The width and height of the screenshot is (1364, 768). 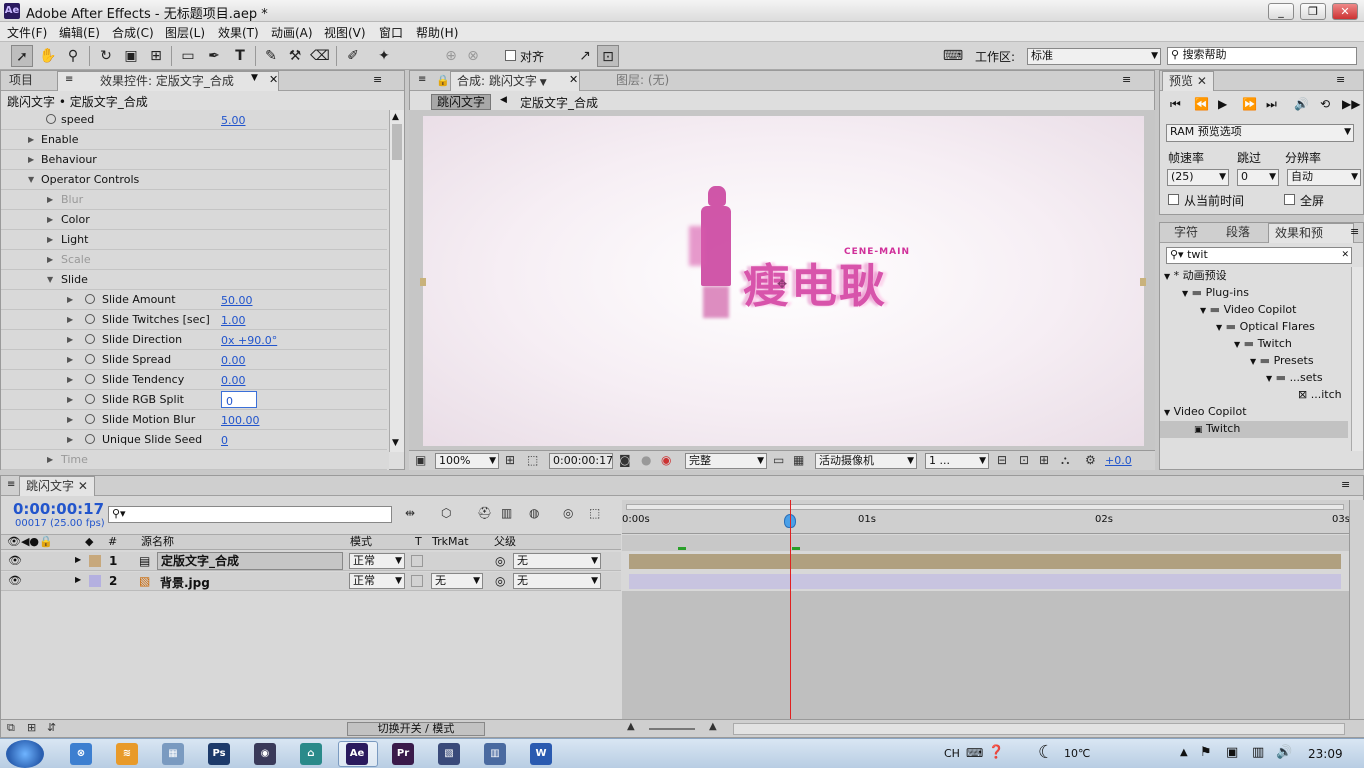 I want to click on eraser-tool-icon: ⌫, so click(x=320, y=56).